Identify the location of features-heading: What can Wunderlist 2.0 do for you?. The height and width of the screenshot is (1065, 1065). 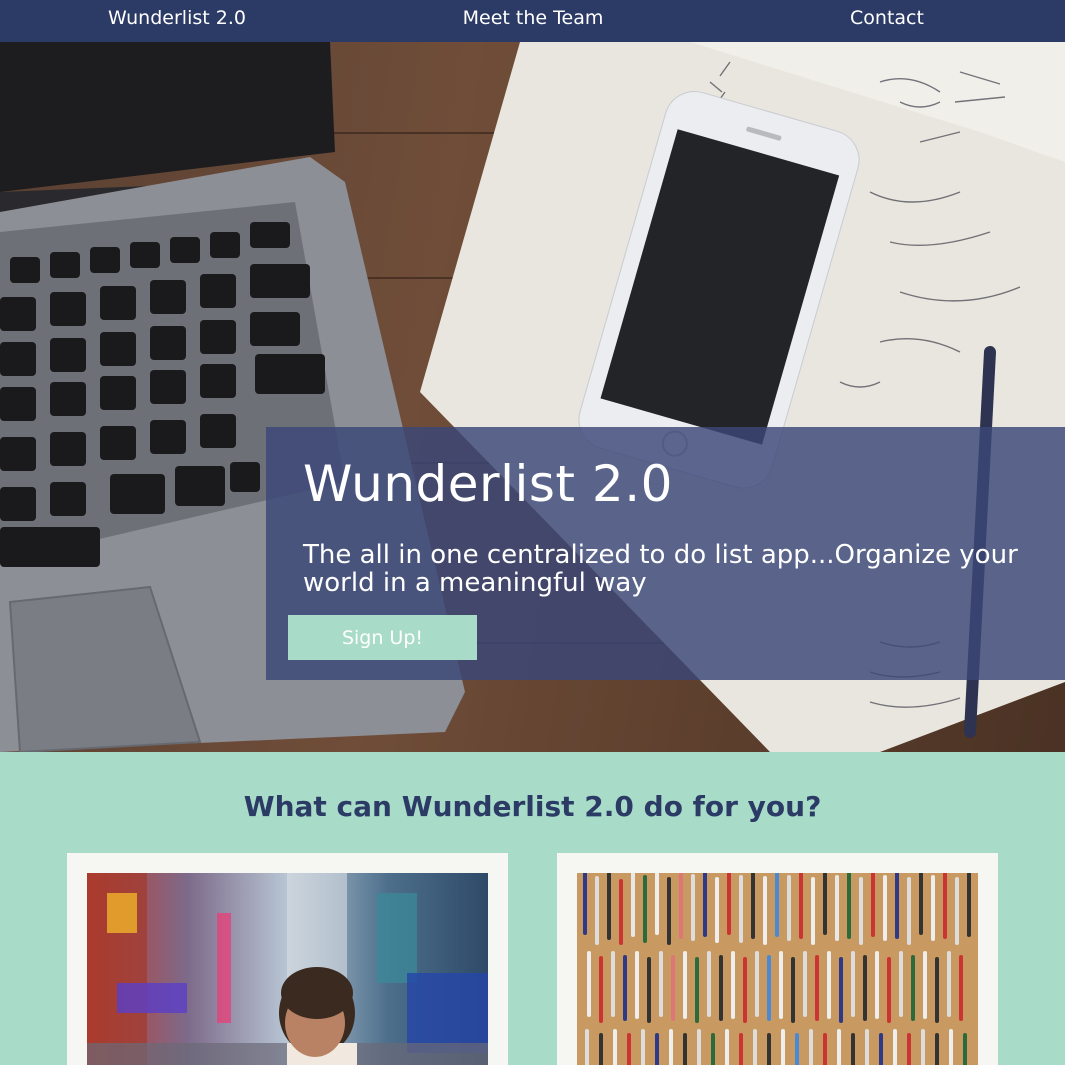
(532, 806).